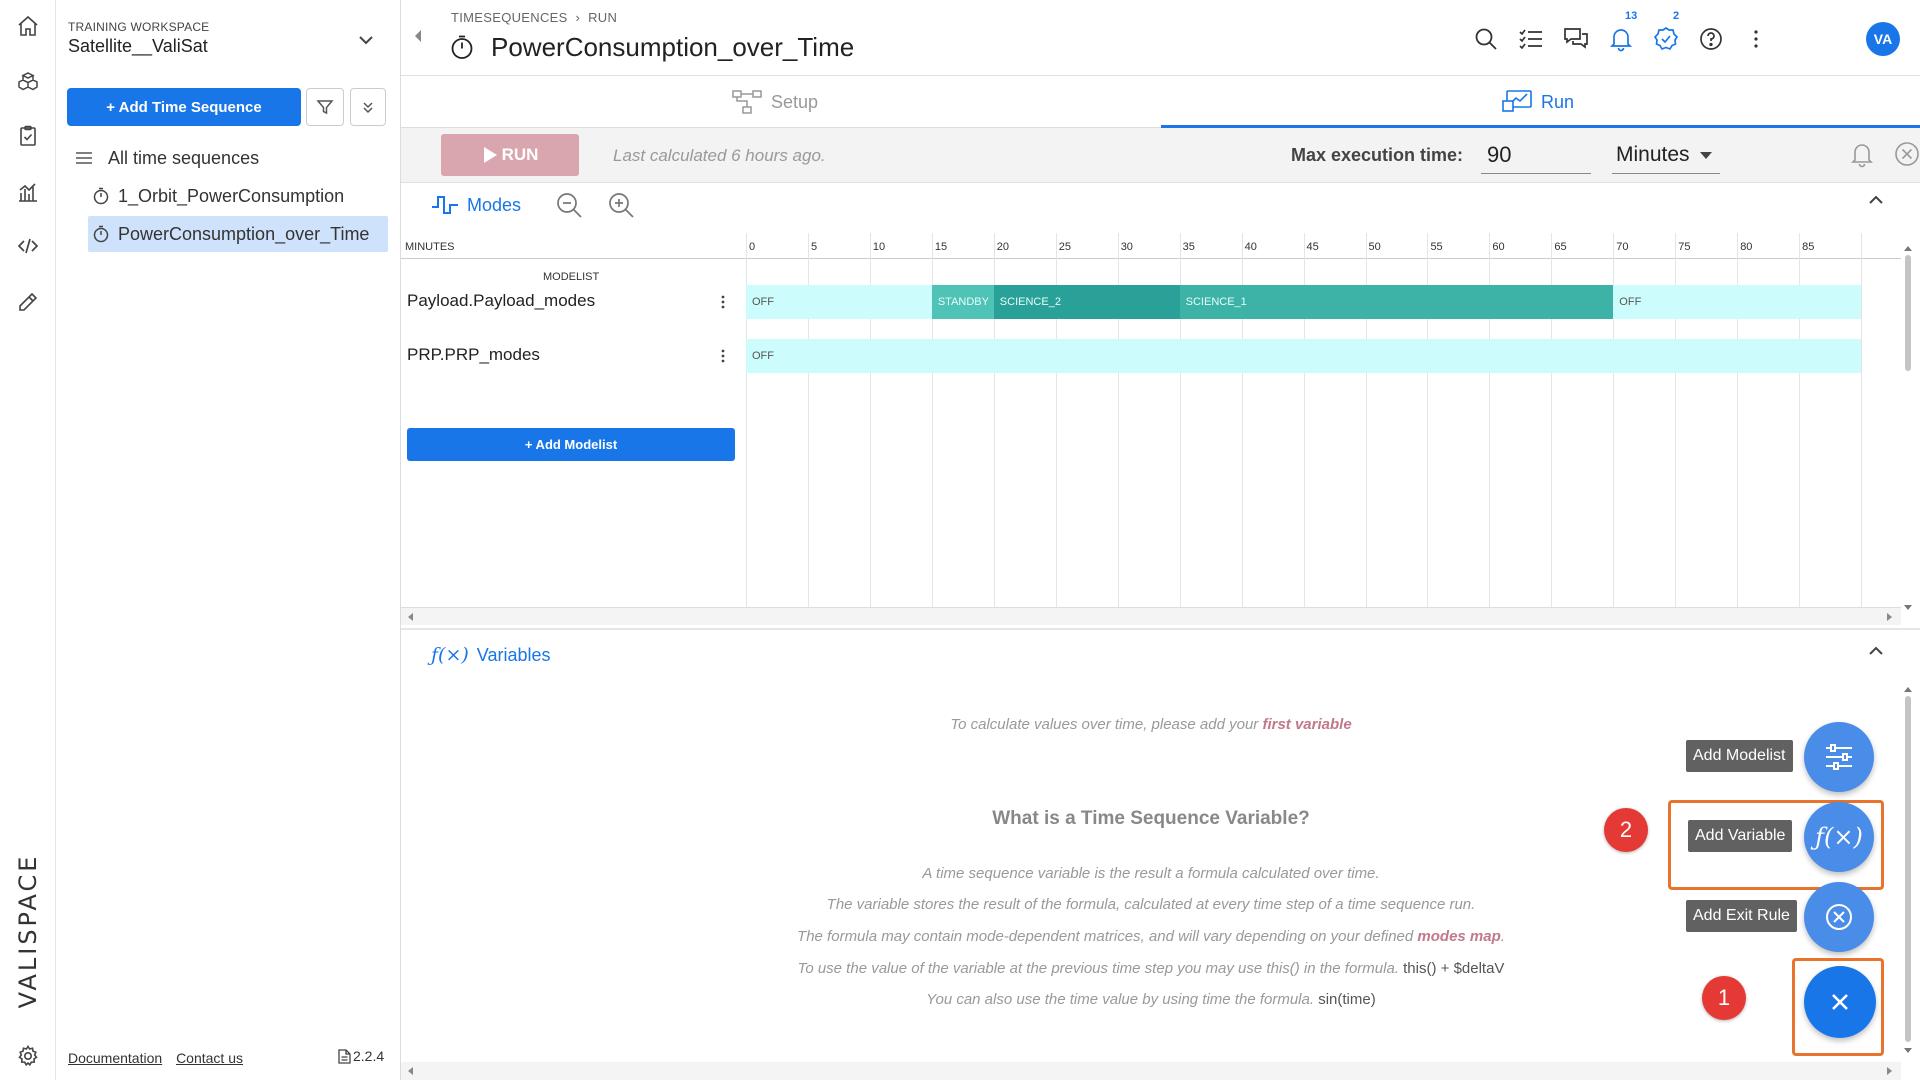  I want to click on analytics-icon, so click(28, 192).